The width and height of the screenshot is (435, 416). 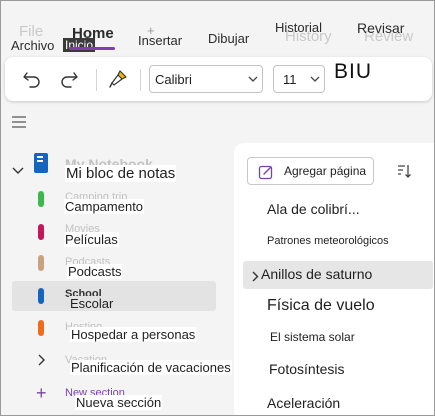 I want to click on page-item: El sistema solar, so click(x=312, y=337).